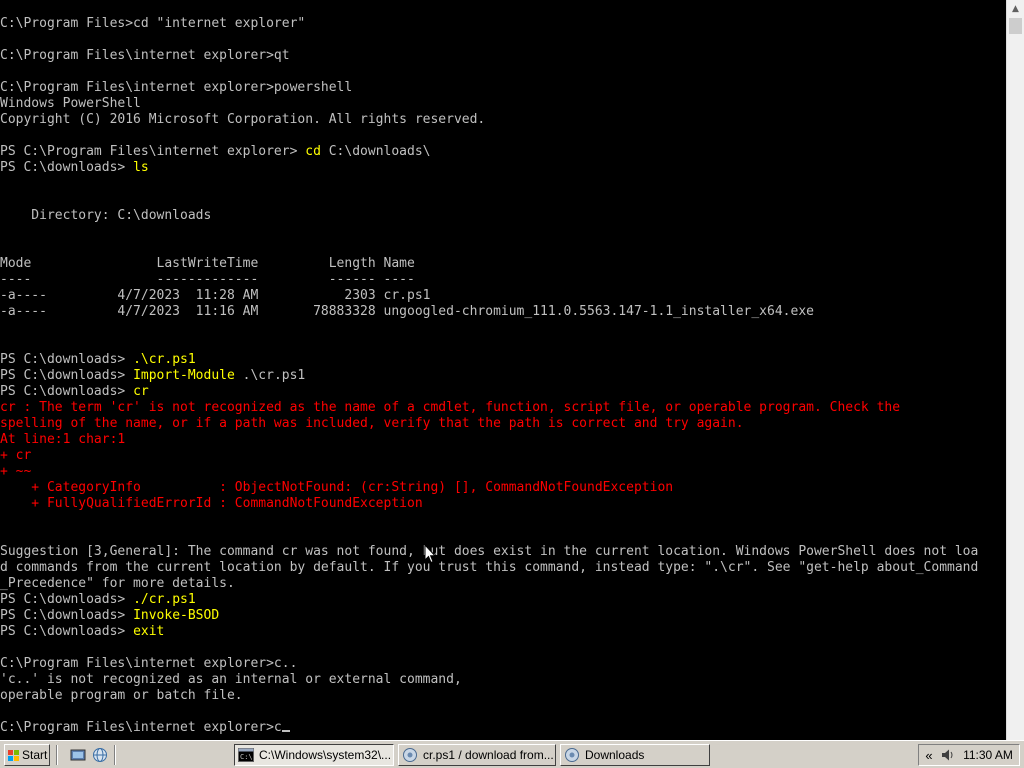 The width and height of the screenshot is (1024, 768). What do you see at coordinates (145, 55) in the screenshot?
I see `console-text: C:\Program Files\internet explorer>qt` at bounding box center [145, 55].